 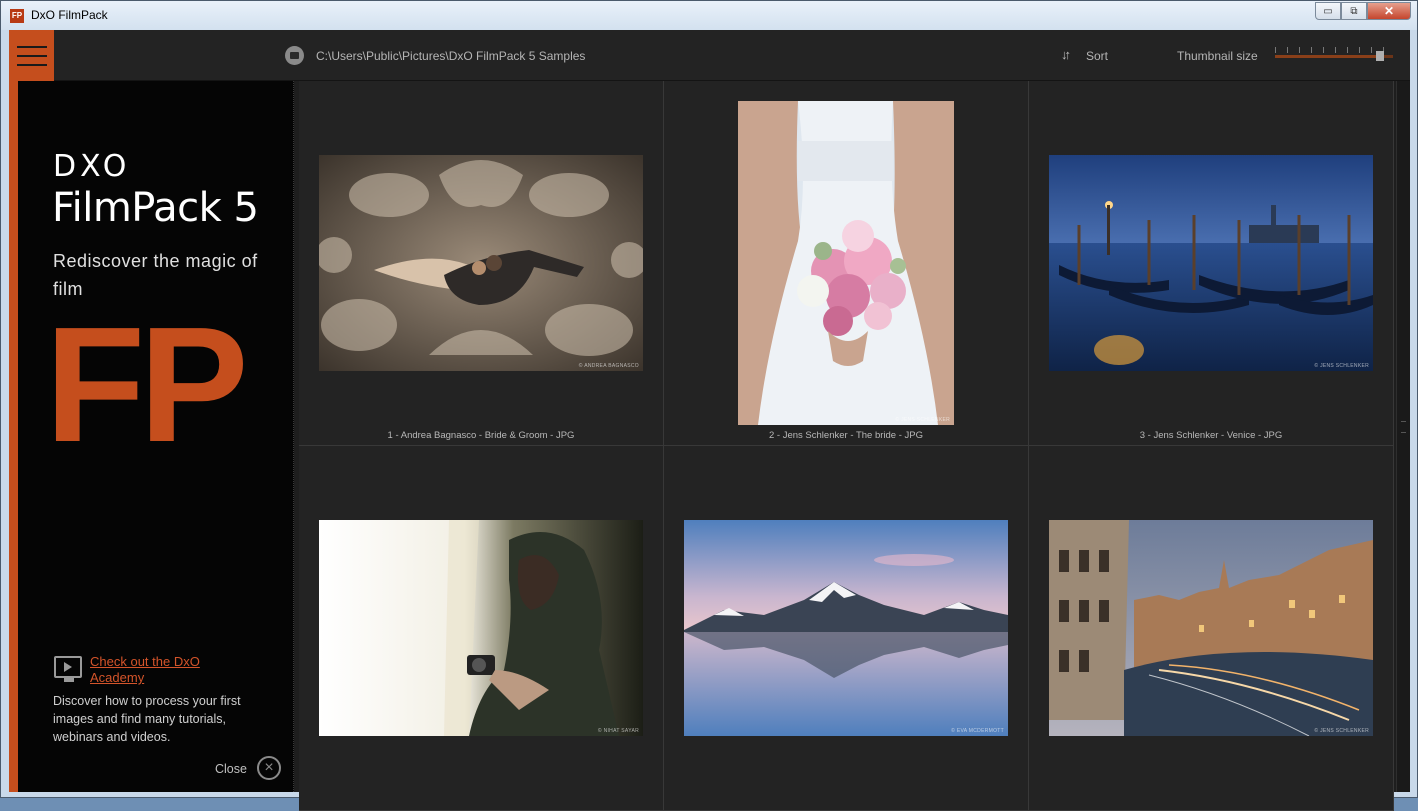 I want to click on minimize-button: ▭, so click(x=1328, y=11).